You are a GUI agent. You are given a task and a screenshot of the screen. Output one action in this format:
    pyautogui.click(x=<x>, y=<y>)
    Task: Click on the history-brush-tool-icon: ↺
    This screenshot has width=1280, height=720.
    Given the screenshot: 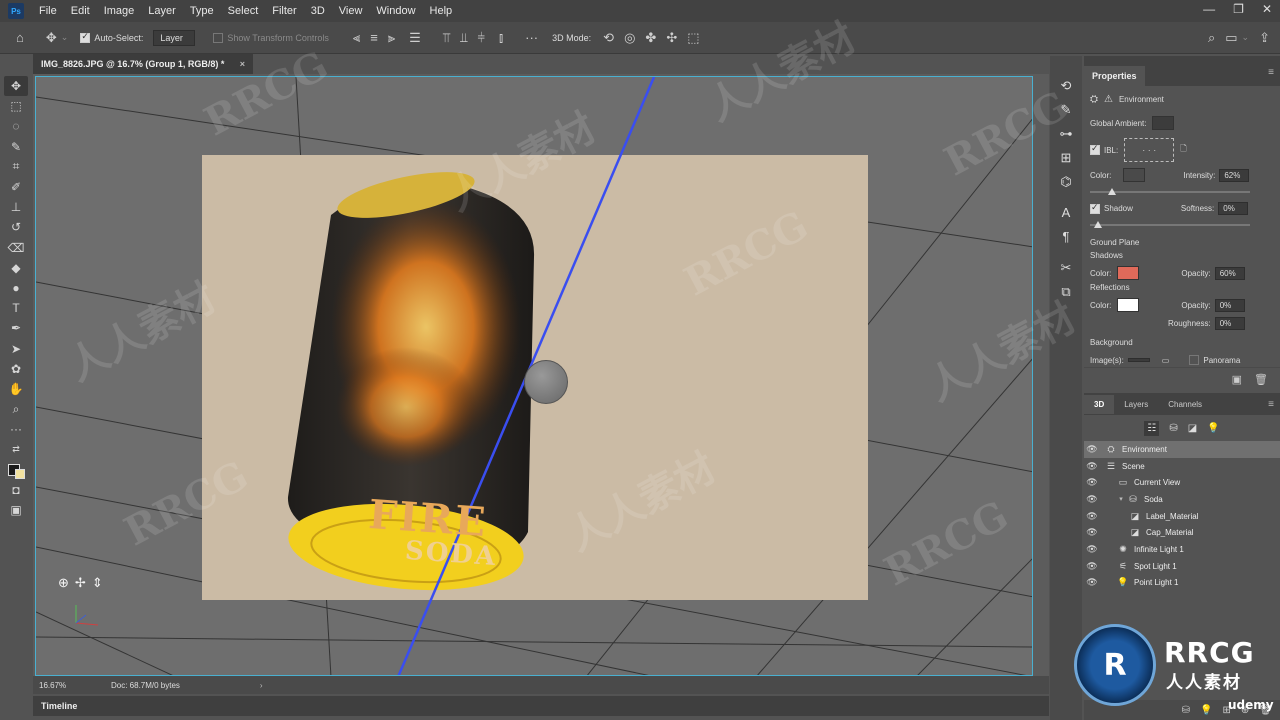 What is the action you would take?
    pyautogui.click(x=16, y=227)
    